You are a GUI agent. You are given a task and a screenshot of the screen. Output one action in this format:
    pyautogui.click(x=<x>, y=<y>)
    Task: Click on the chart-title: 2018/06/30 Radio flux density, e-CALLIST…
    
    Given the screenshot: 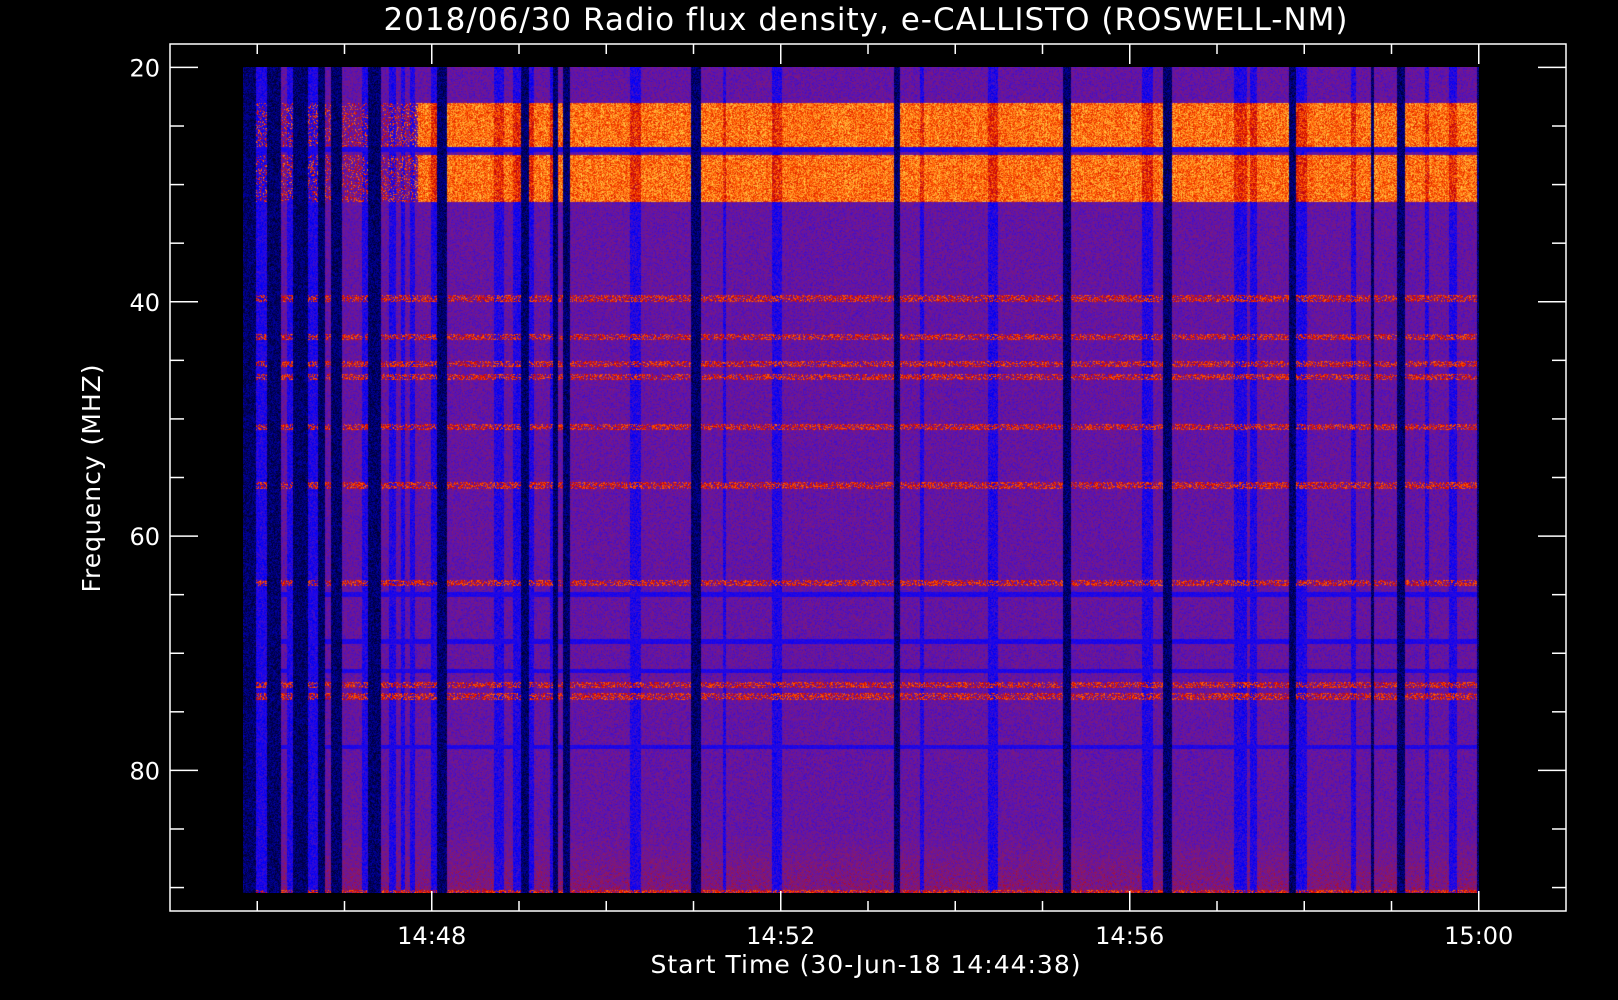 What is the action you would take?
    pyautogui.click(x=865, y=20)
    